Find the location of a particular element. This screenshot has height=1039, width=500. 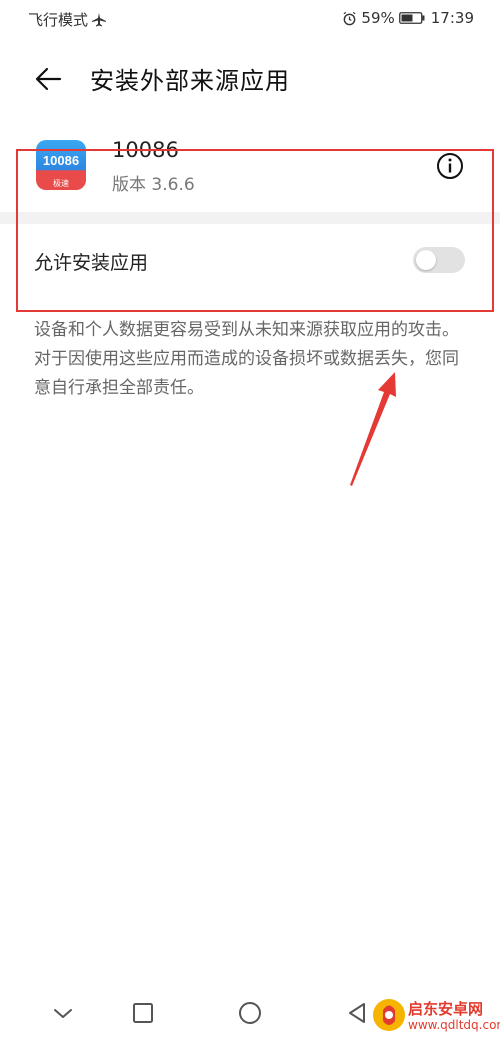

airplane-icon is located at coordinates (99, 19).